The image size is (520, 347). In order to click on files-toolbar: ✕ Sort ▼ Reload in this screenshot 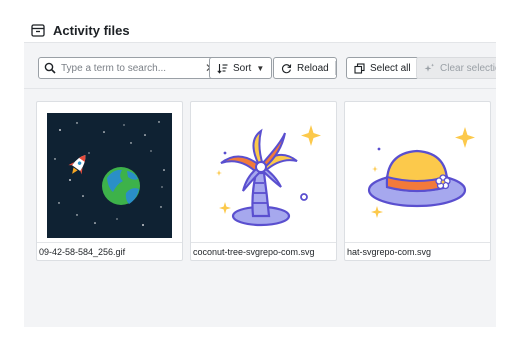, I will do `click(260, 66)`.